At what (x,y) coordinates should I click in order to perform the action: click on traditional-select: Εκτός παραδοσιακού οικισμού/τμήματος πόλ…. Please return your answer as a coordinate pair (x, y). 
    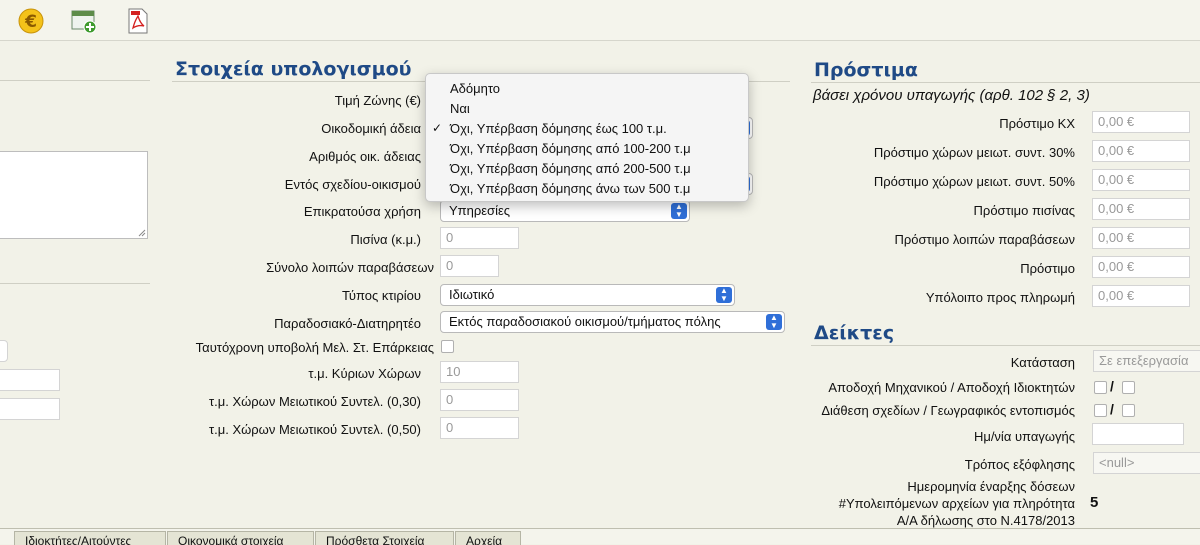
    Looking at the image, I should click on (612, 322).